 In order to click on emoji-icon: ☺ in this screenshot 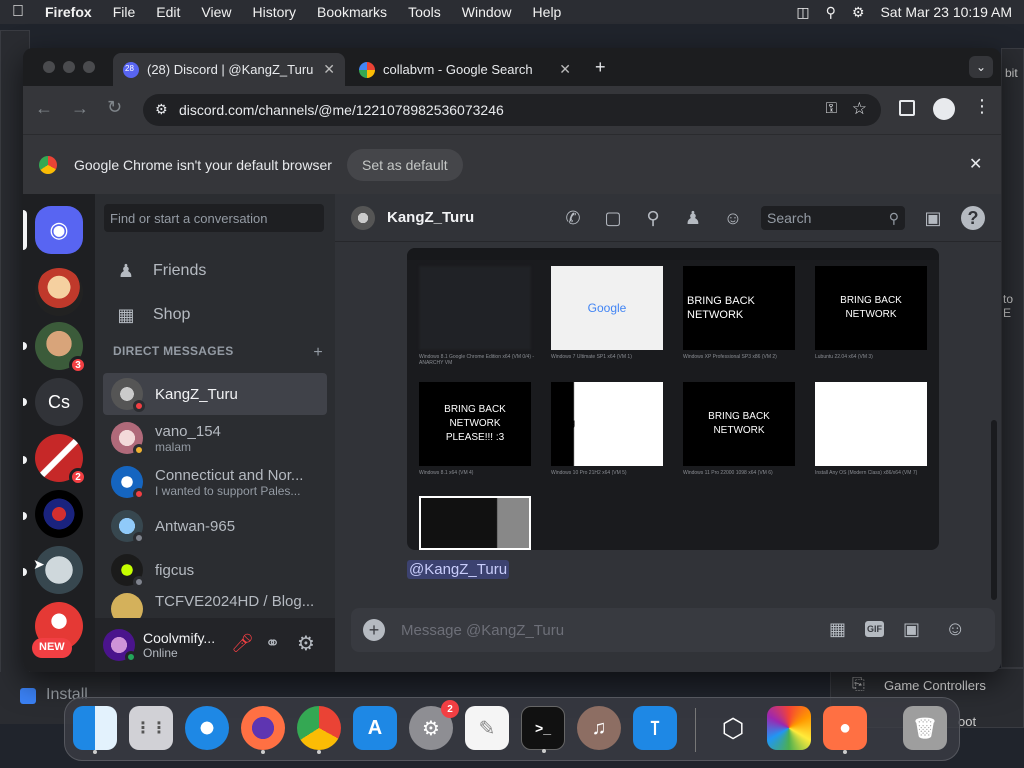, I will do `click(955, 629)`.